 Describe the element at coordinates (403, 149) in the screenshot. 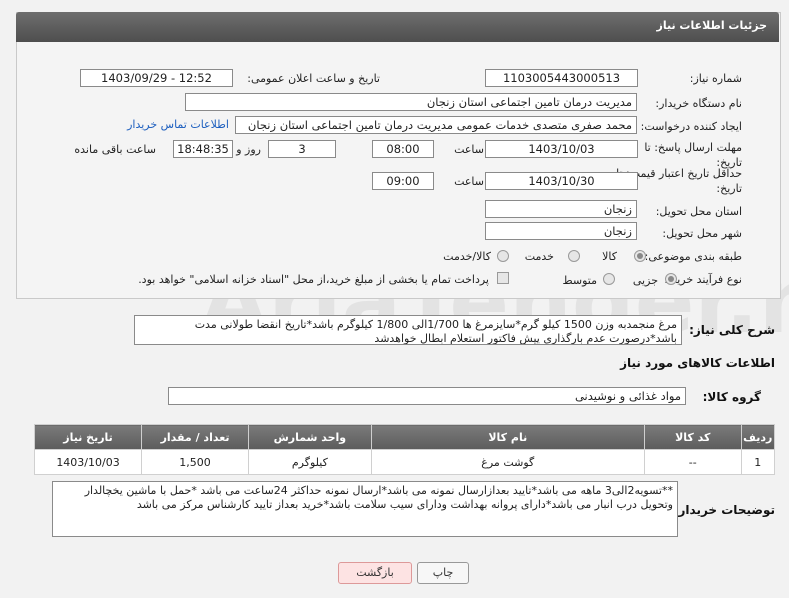

I see `reply-time-field: 08:00` at that location.